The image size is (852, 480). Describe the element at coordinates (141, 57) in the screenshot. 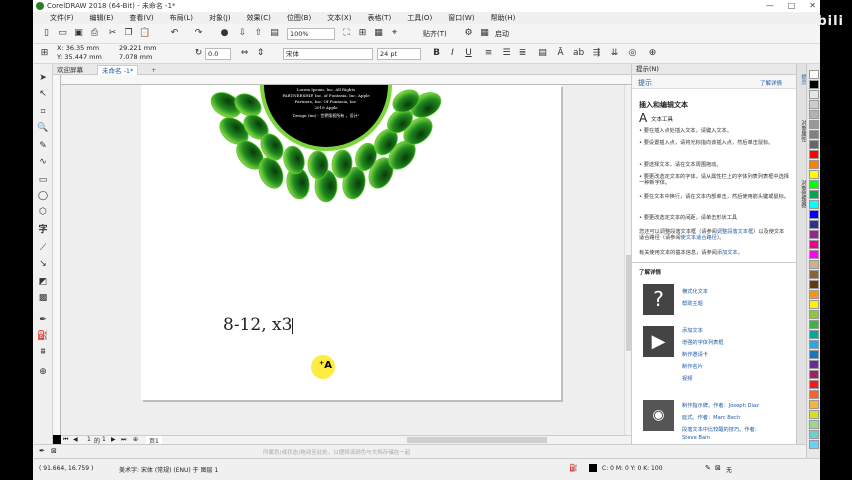

I see `height-field: 7.078 mm` at that location.